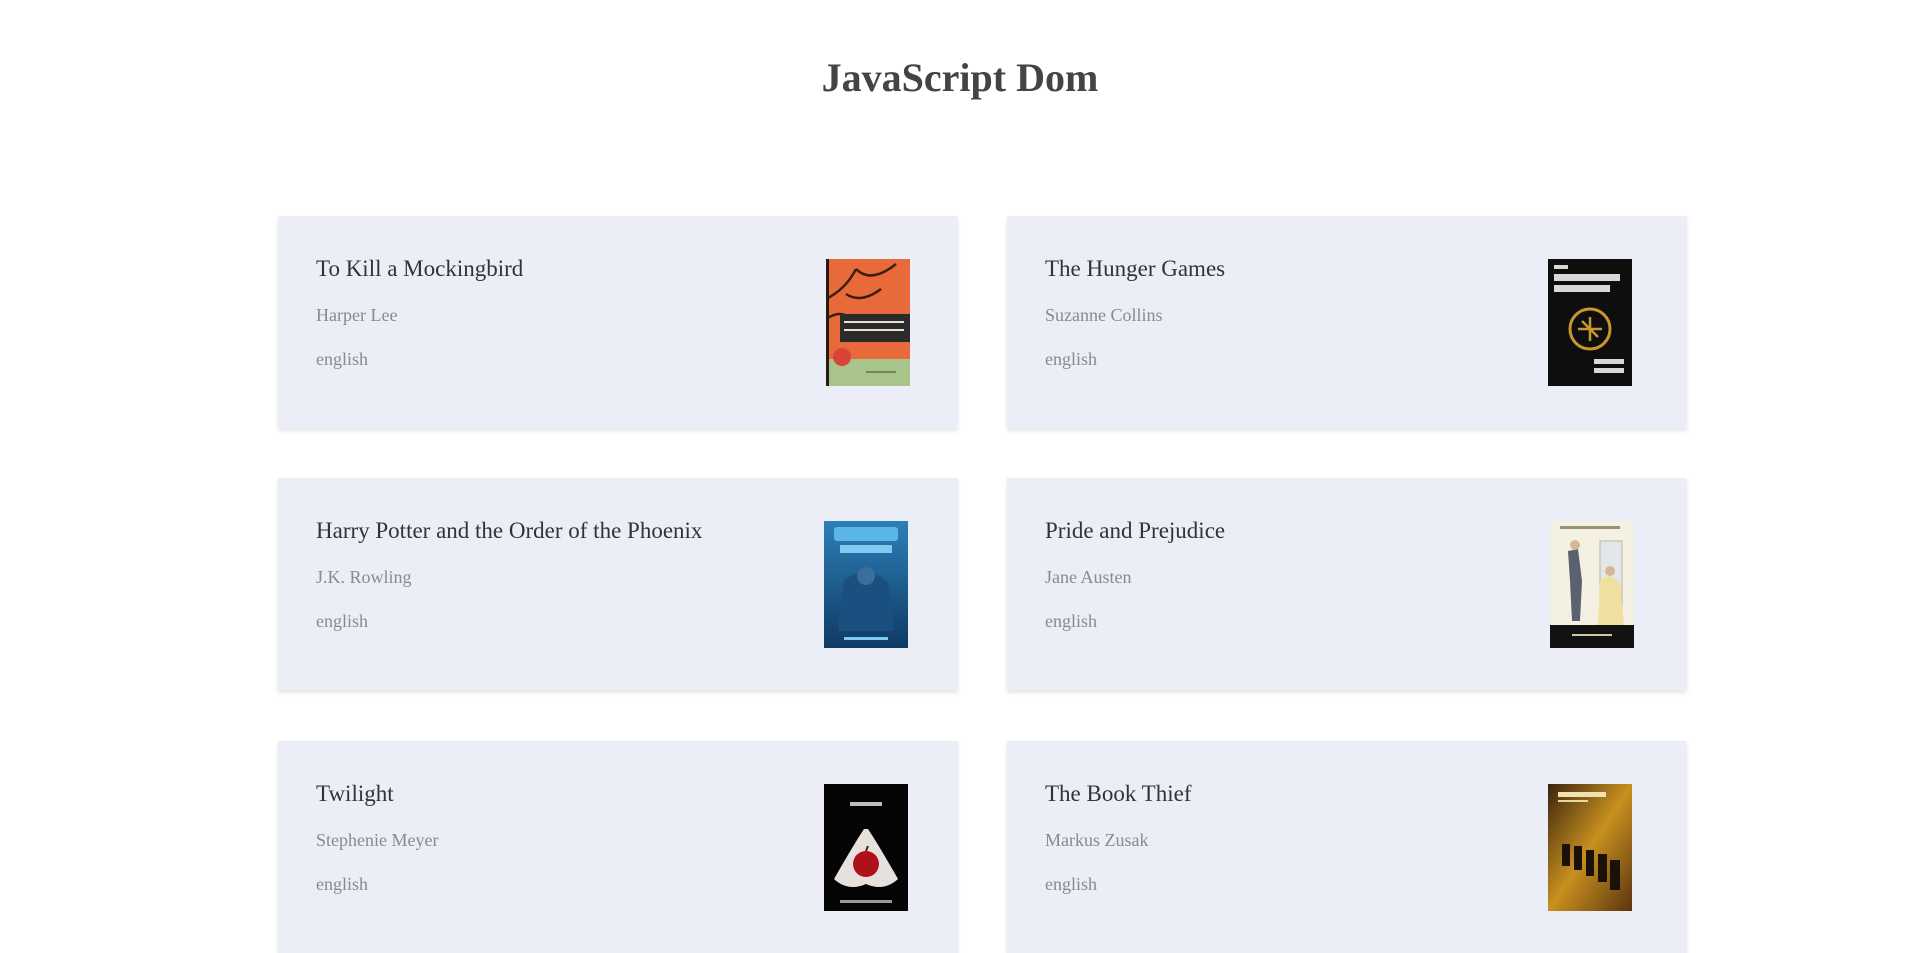 The width and height of the screenshot is (1920, 953). Describe the element at coordinates (1104, 315) in the screenshot. I see `book-author: Suzanne Collins` at that location.